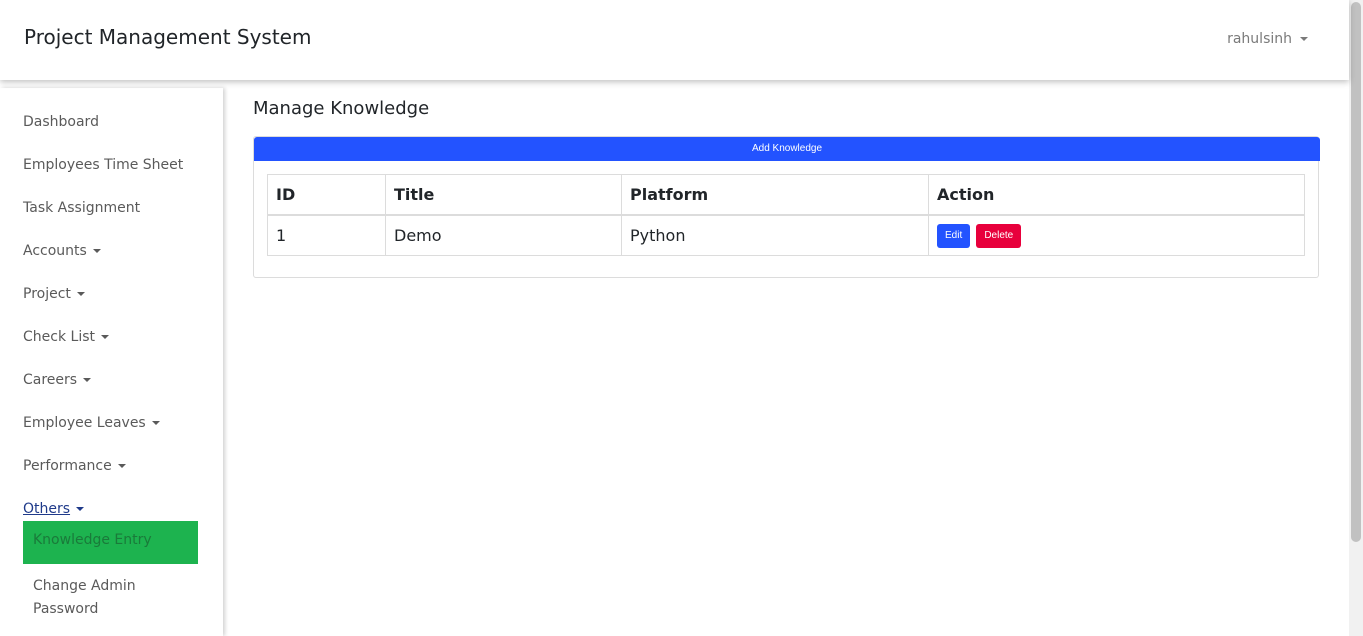 This screenshot has width=1363, height=636. Describe the element at coordinates (67, 466) in the screenshot. I see `sidebar-item-label: Performance` at that location.